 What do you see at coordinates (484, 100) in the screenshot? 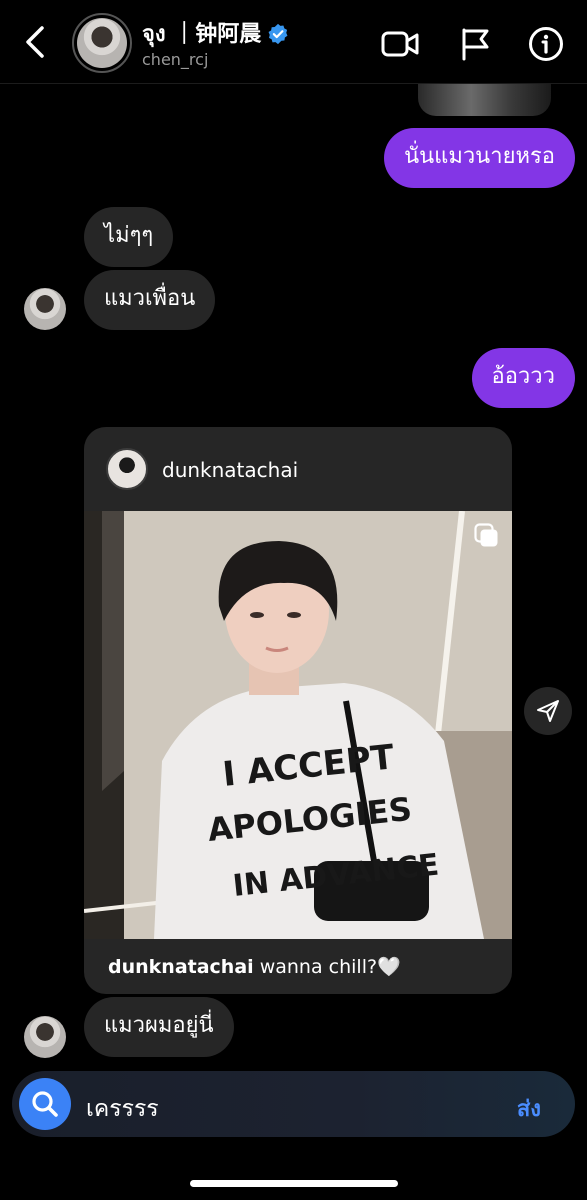
I see `previous-image-message` at bounding box center [484, 100].